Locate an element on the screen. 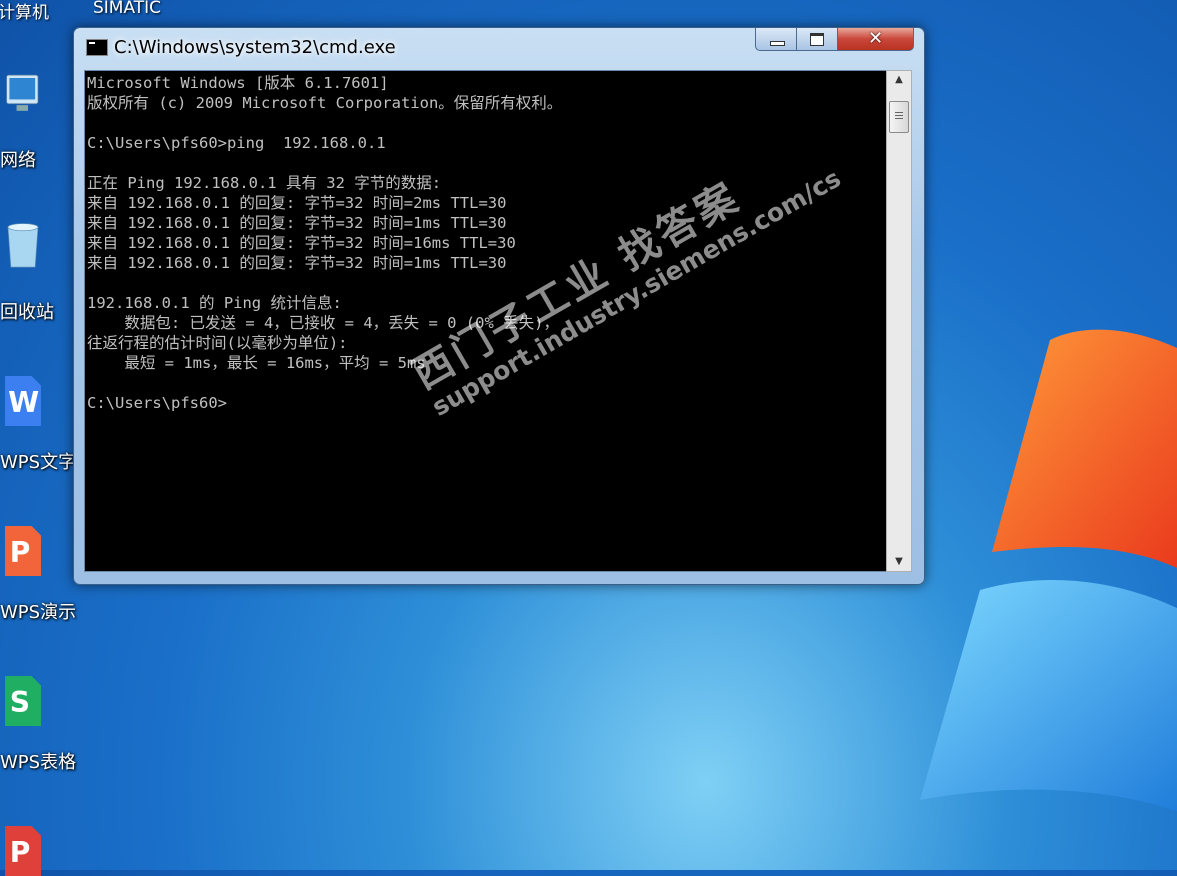  console-line: 往返行程的估计时间(以毫秒为单位): is located at coordinates (217, 343).